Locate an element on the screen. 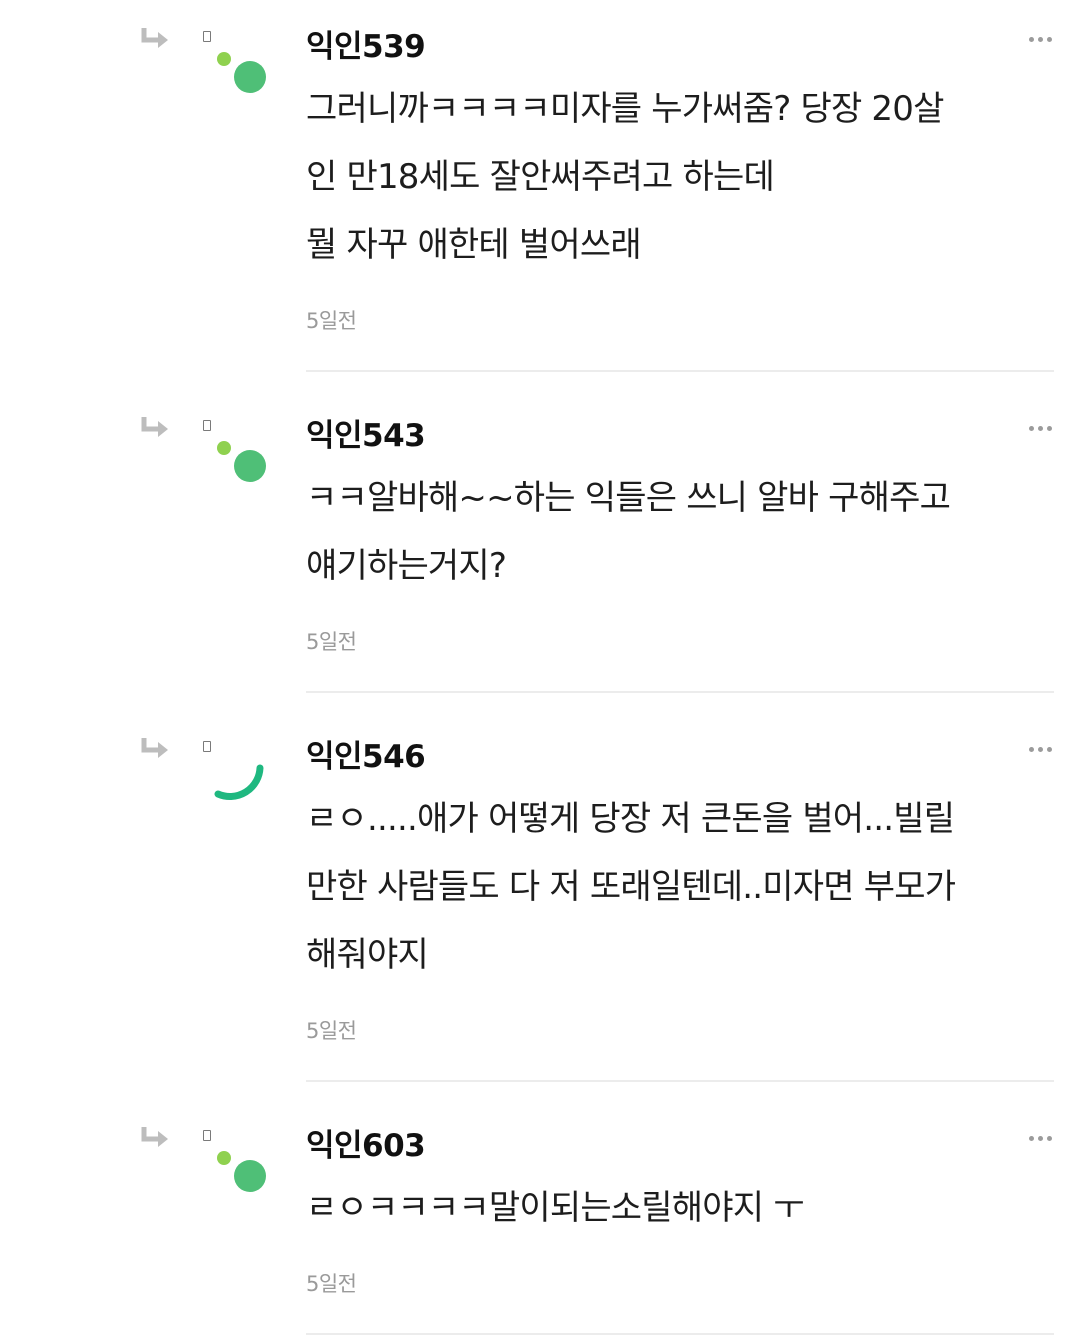 This screenshot has width=1080, height=1340. comment-timestamp: 5일전 is located at coordinates (331, 1284).